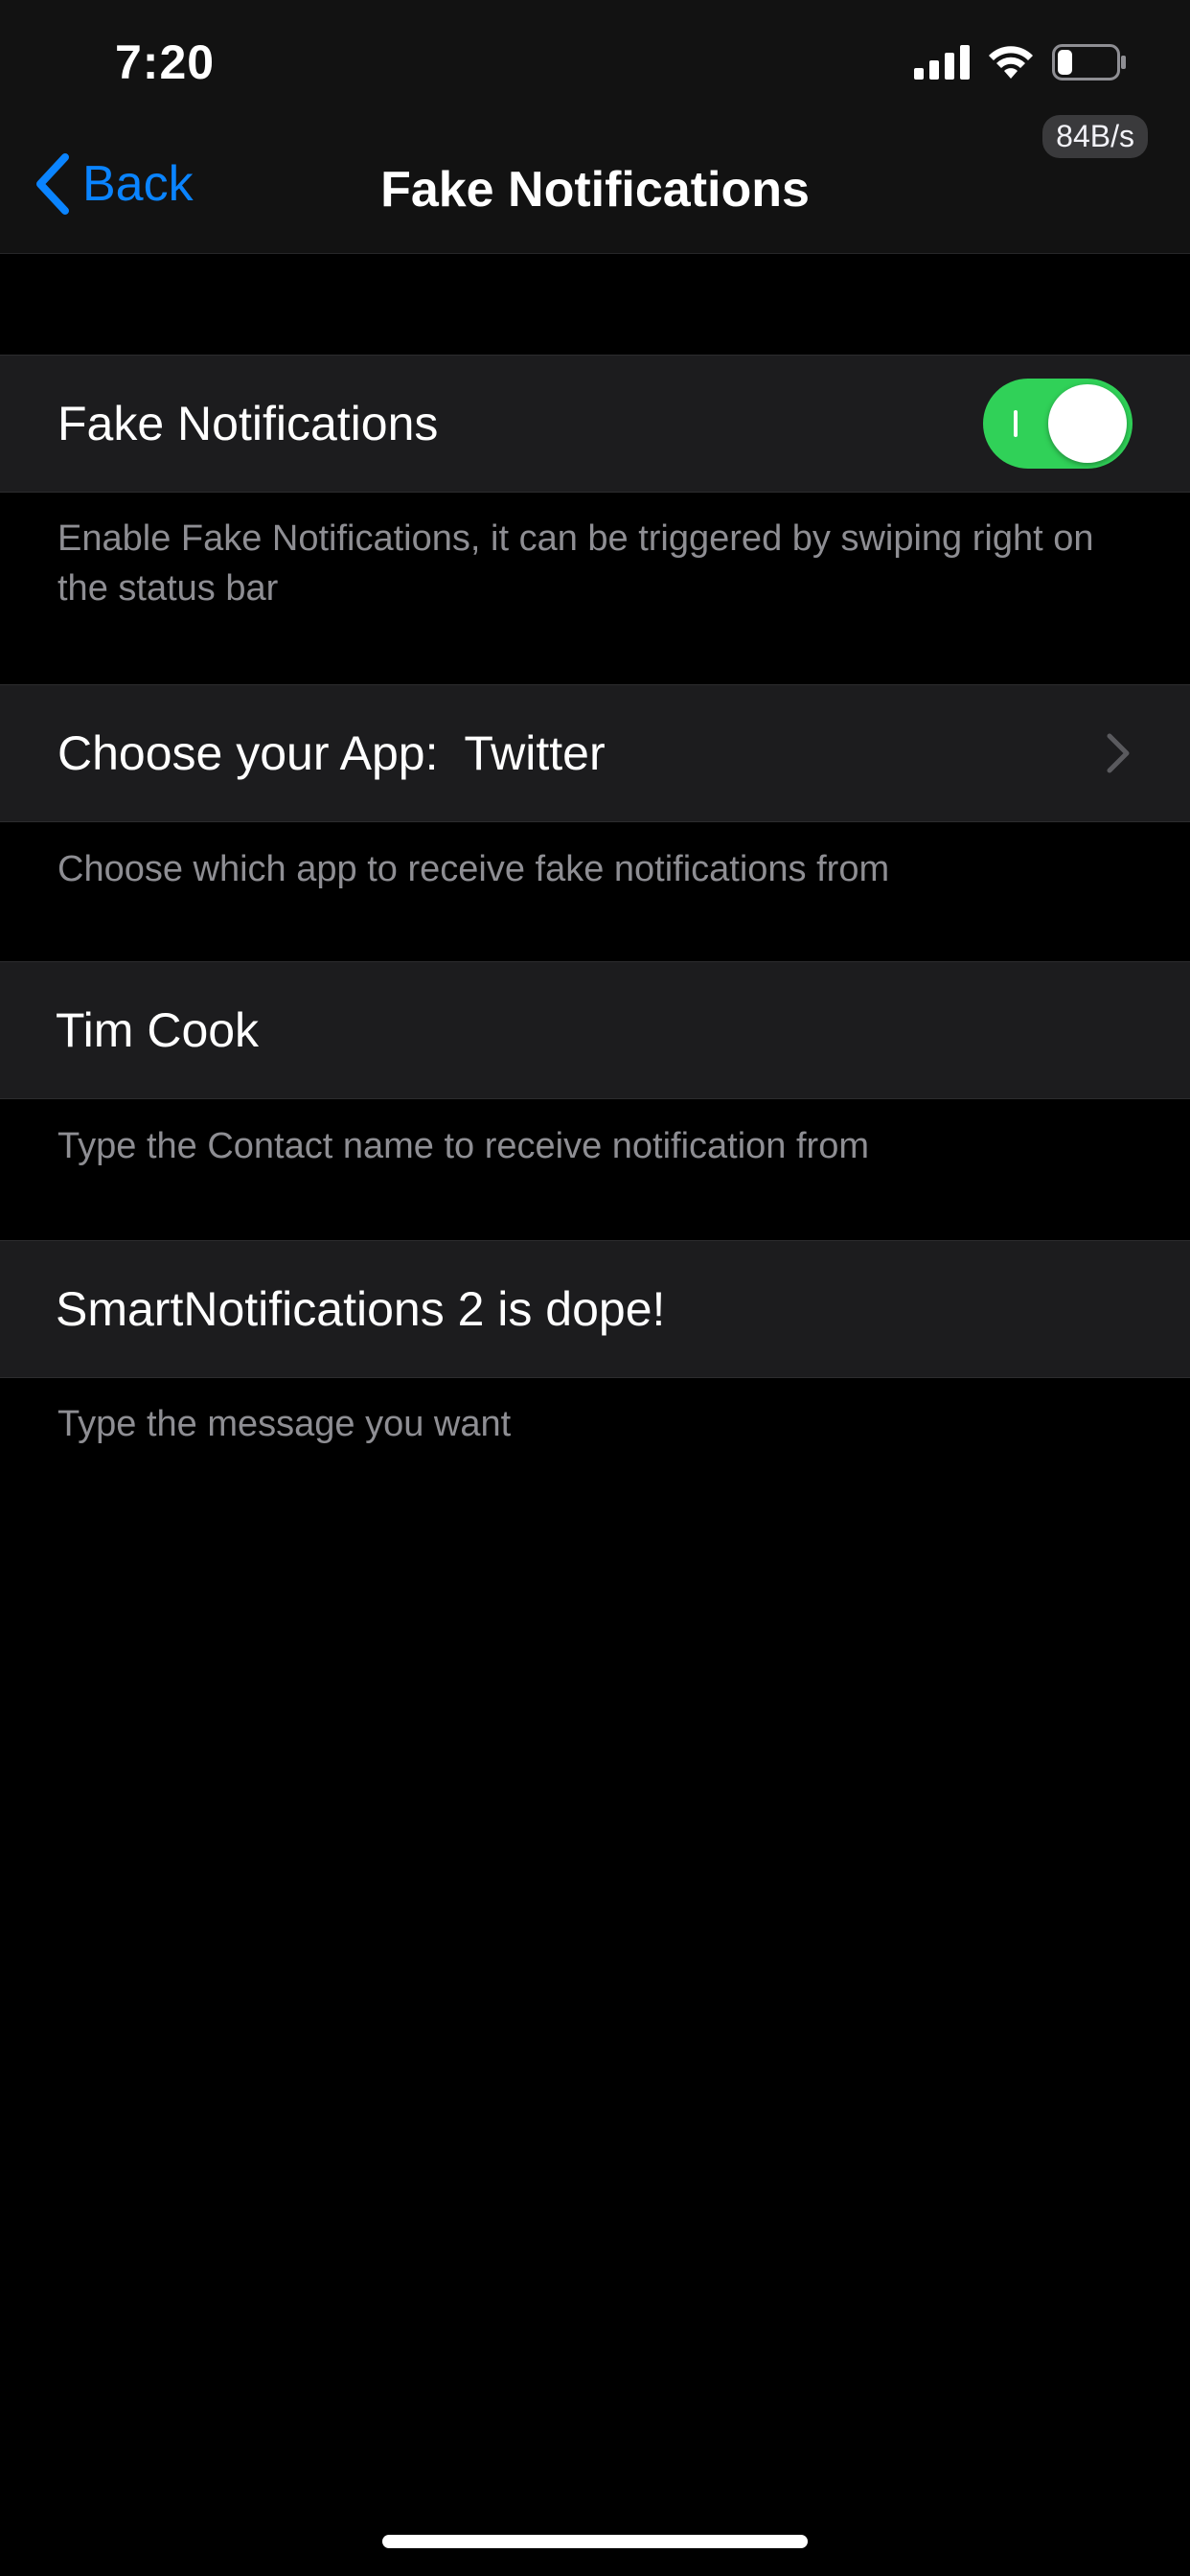 The width and height of the screenshot is (1190, 2576). I want to click on battery-icon, so click(1089, 62).